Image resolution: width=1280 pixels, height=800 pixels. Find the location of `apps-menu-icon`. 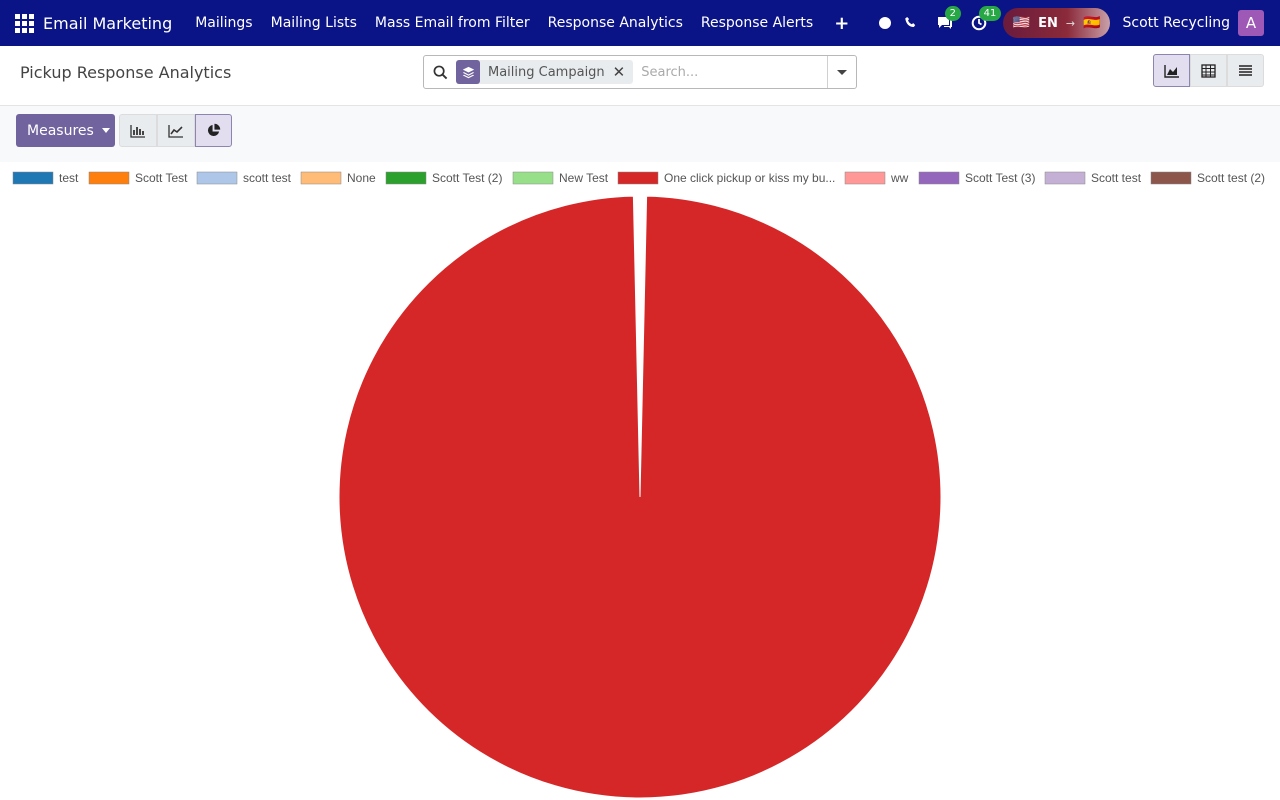

apps-menu-icon is located at coordinates (24, 23).